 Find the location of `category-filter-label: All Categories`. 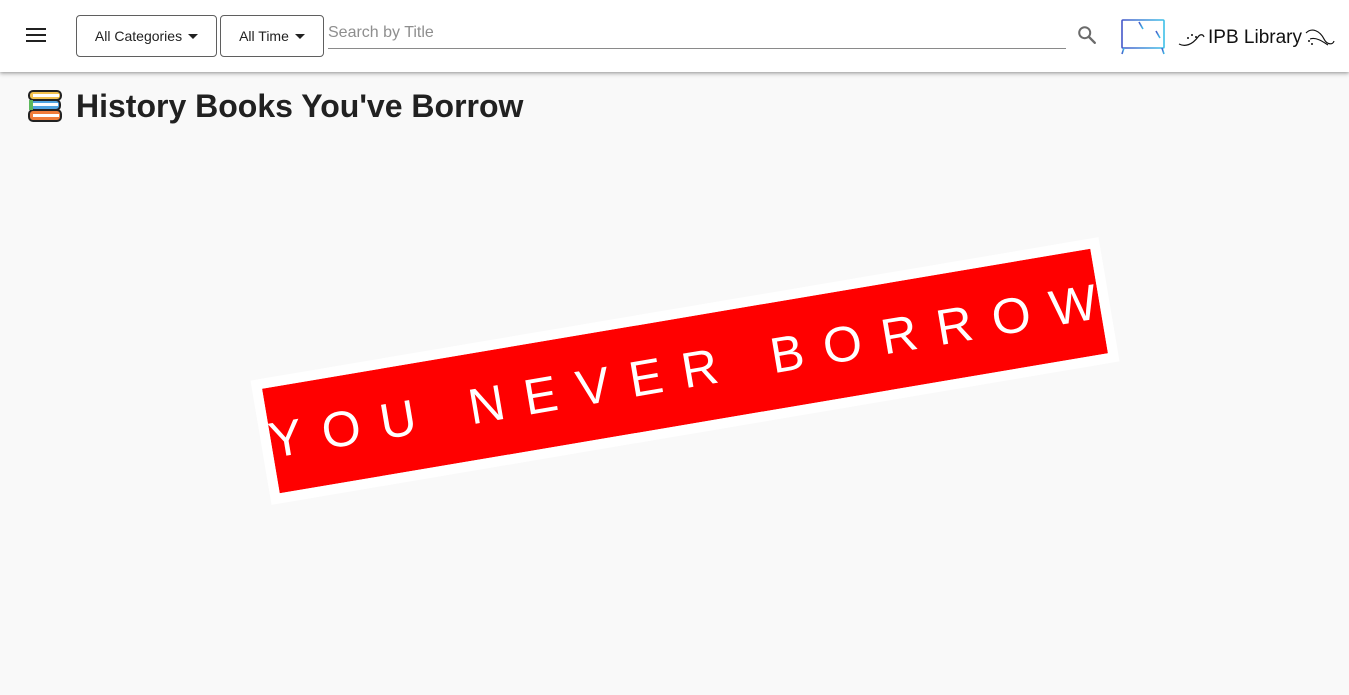

category-filter-label: All Categories is located at coordinates (138, 36).